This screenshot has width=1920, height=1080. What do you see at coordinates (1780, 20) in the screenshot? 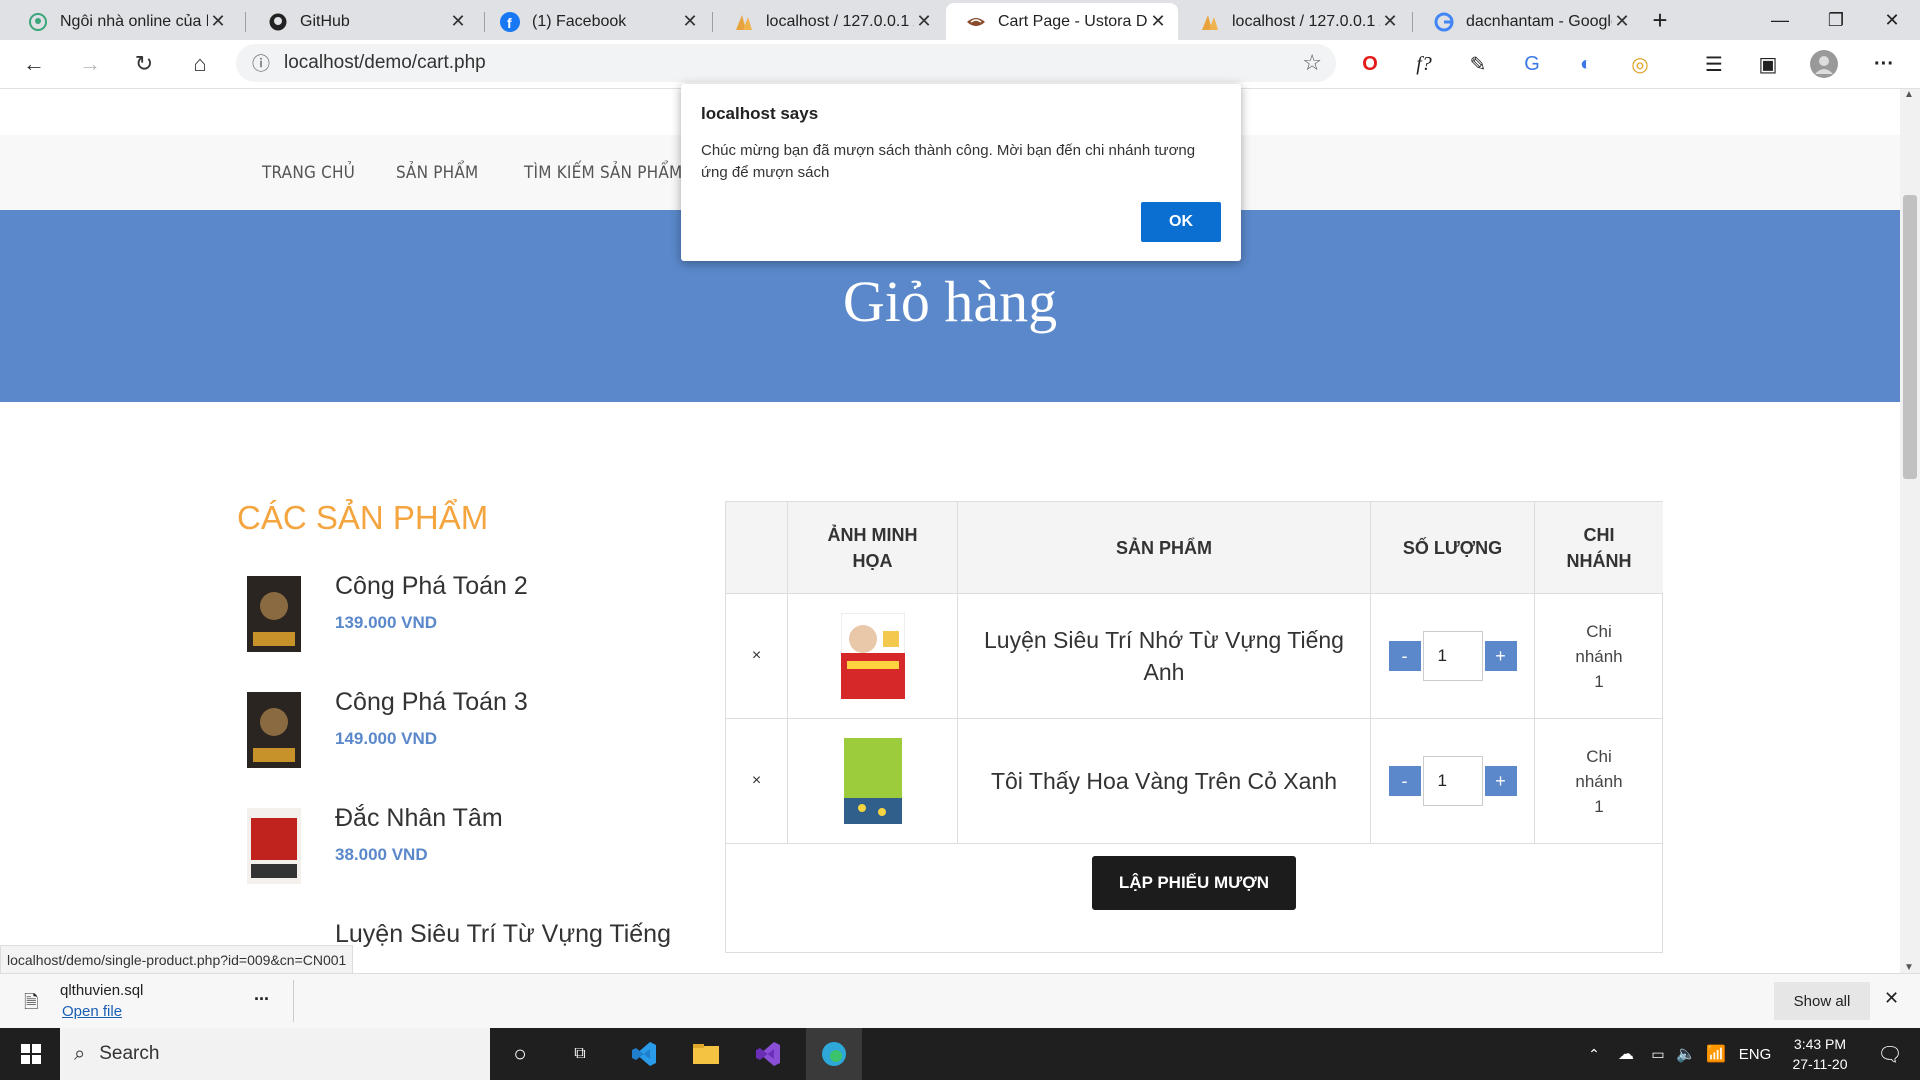
I see `minimize-icon: —` at bounding box center [1780, 20].